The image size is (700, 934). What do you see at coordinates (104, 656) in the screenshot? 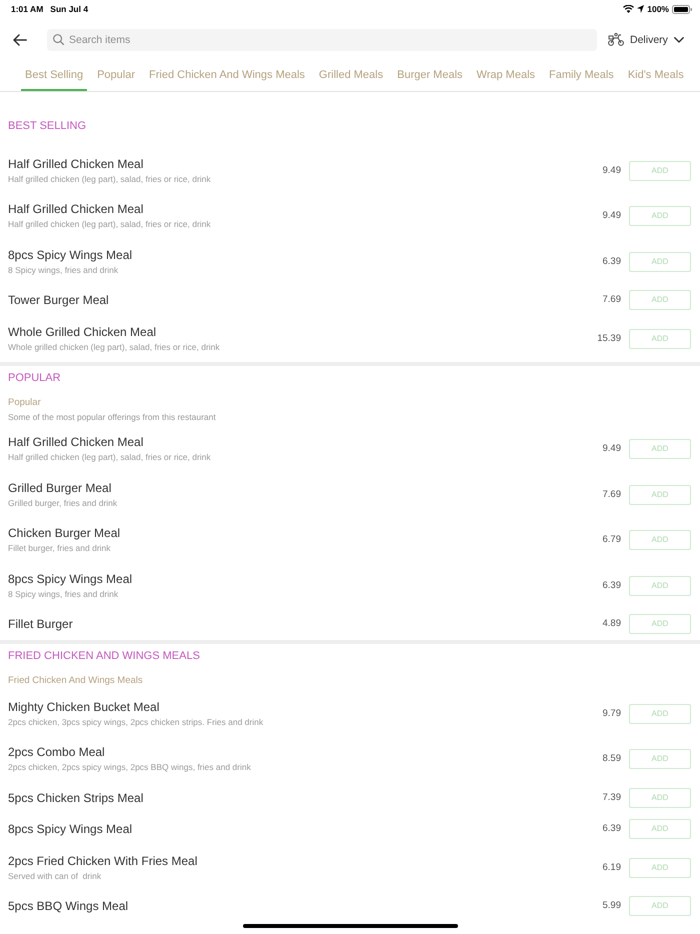
I see `section-heading: FRIED CHICKEN AND WINGS MEALS` at bounding box center [104, 656].